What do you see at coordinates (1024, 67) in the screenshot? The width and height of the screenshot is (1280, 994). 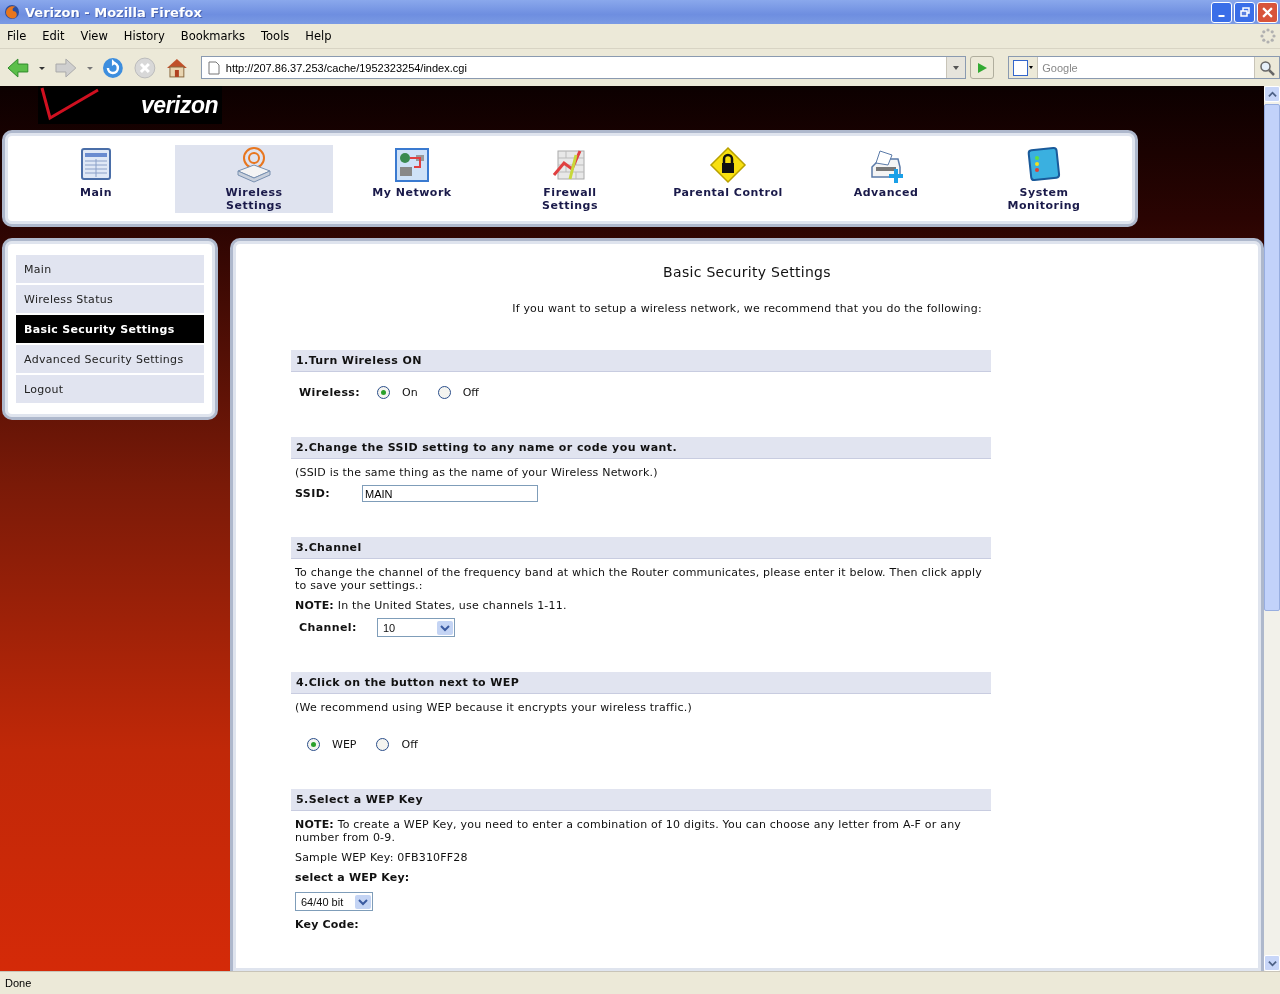 I see `search-engine-button` at bounding box center [1024, 67].